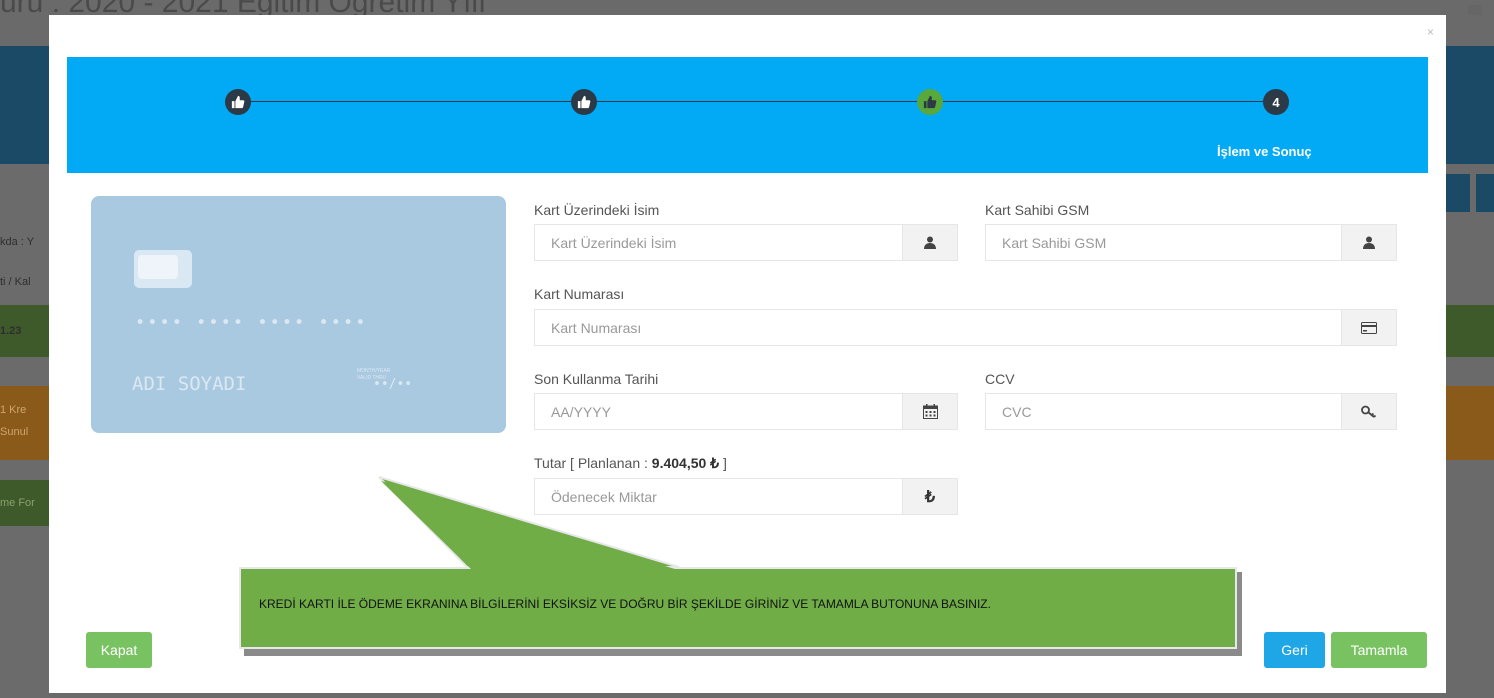 The width and height of the screenshot is (1494, 698). What do you see at coordinates (1430, 32) in the screenshot?
I see `close-icon: ×` at bounding box center [1430, 32].